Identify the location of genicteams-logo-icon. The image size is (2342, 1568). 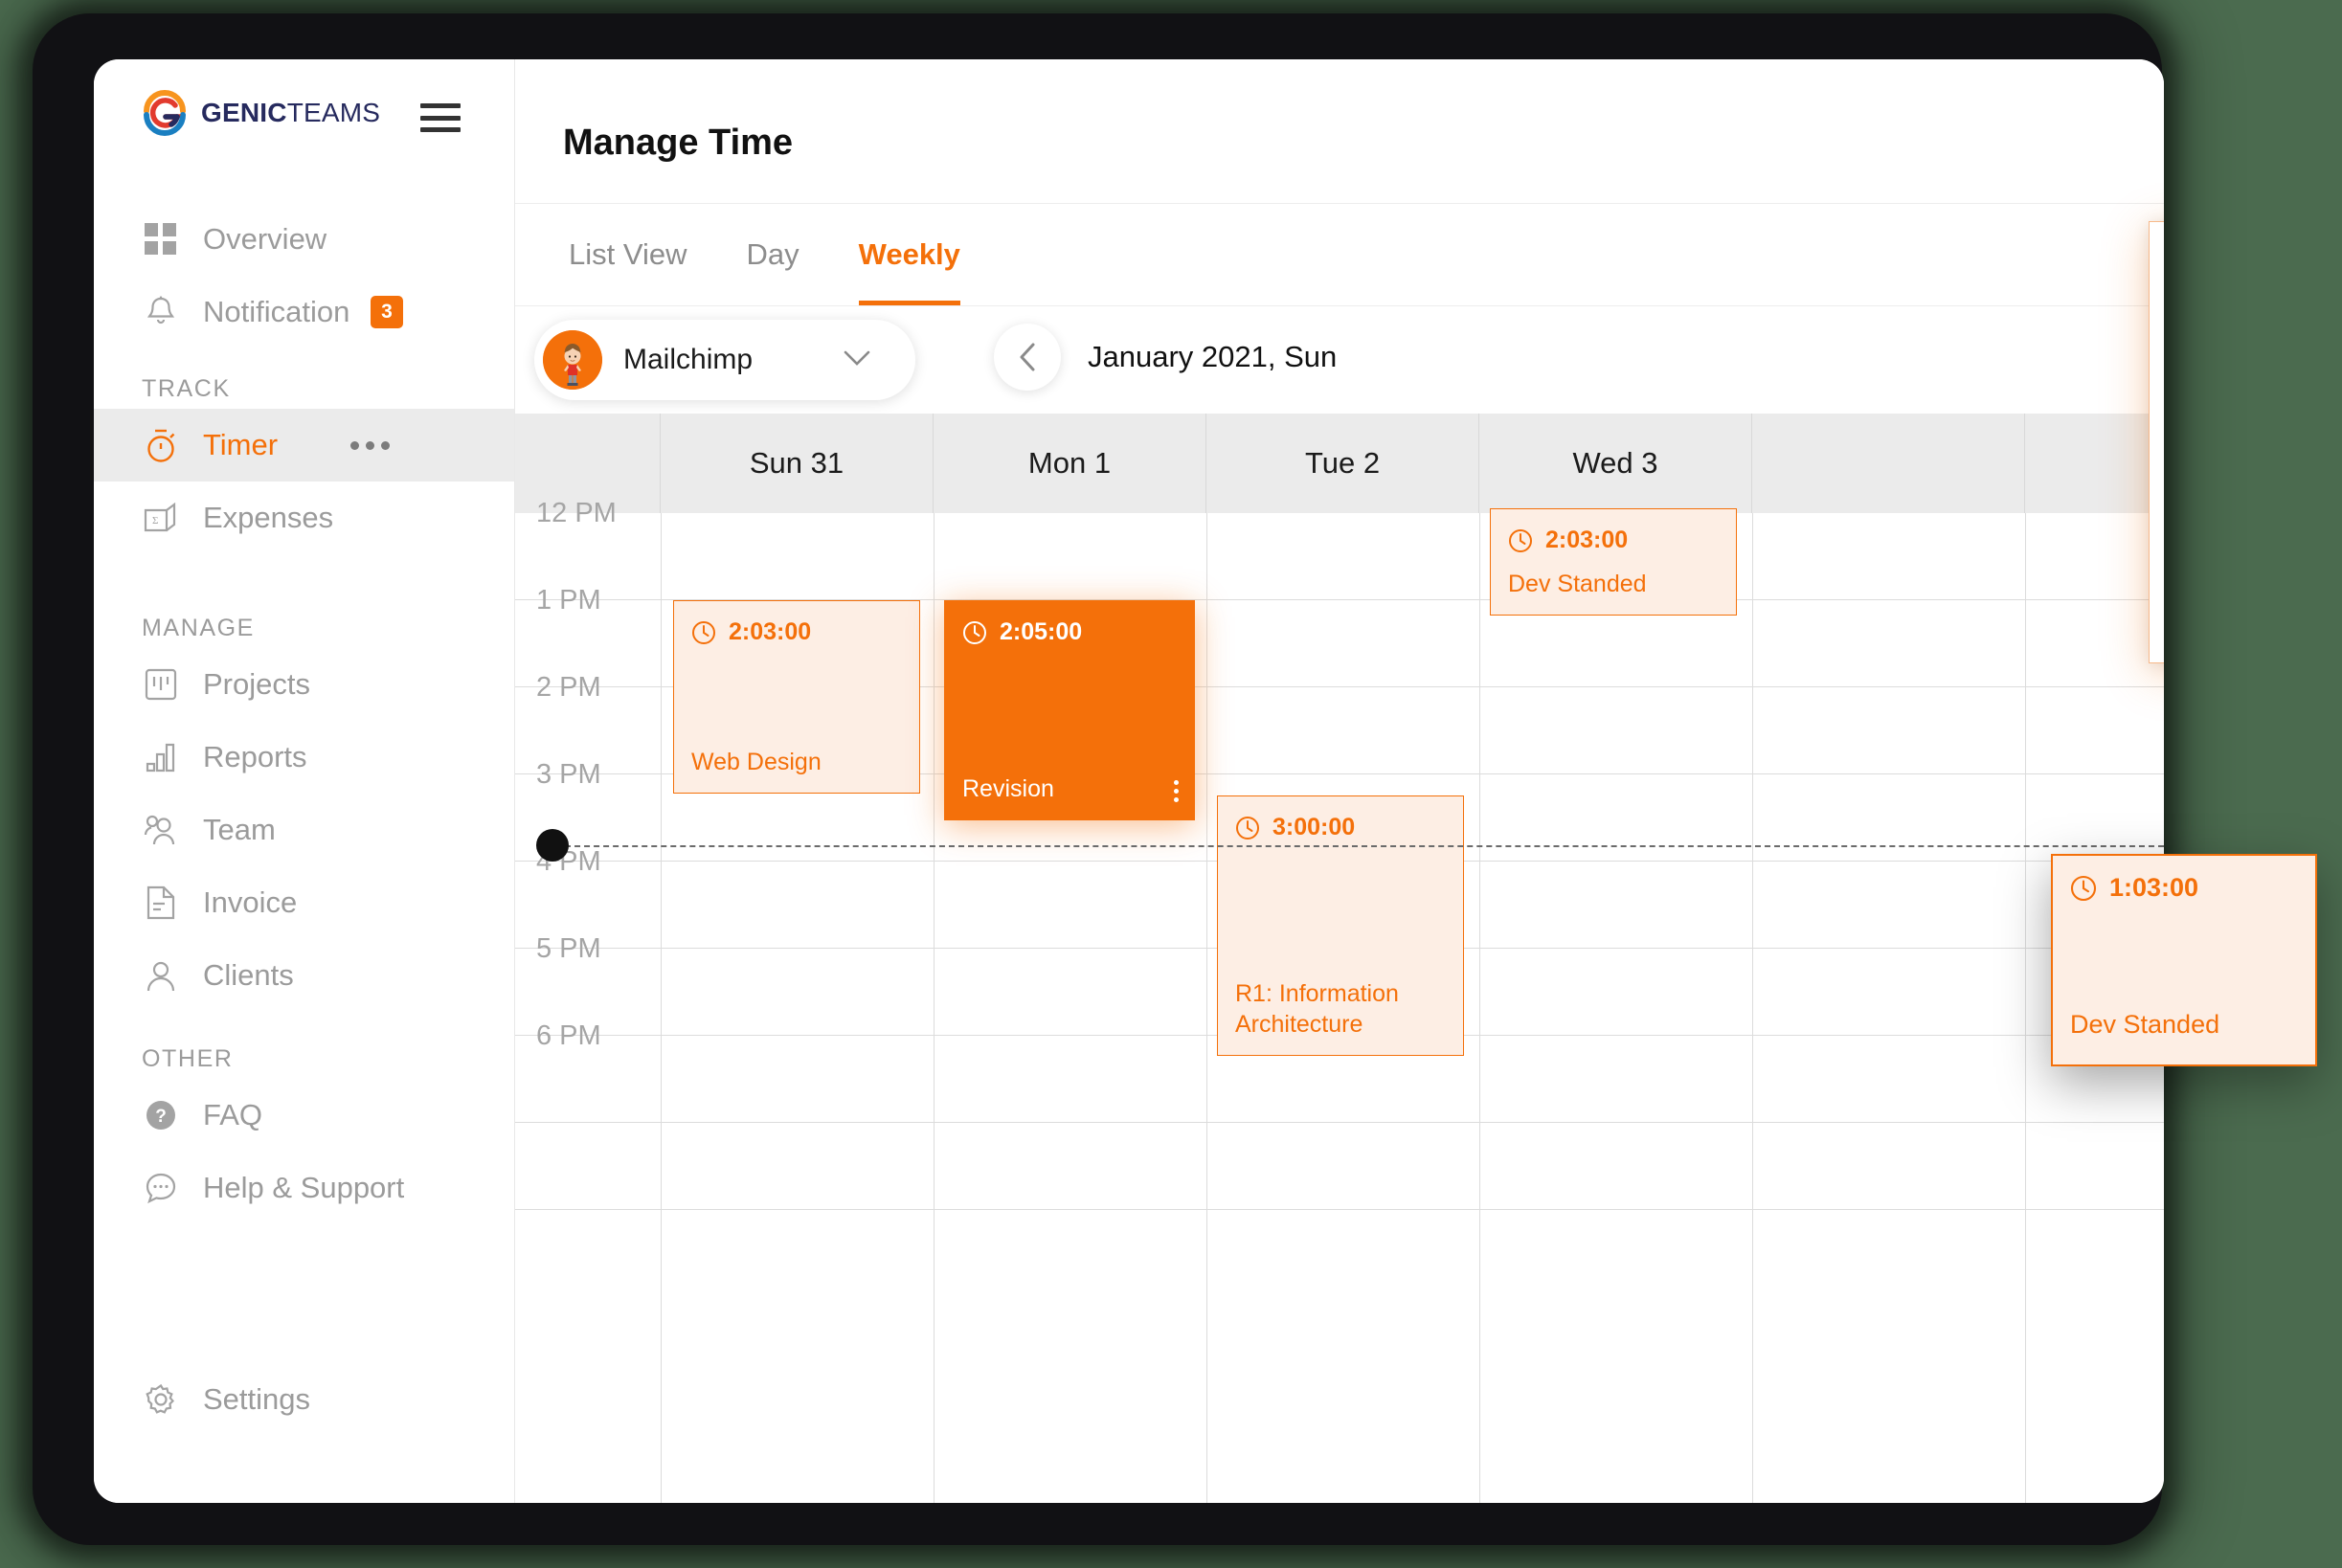
(165, 113).